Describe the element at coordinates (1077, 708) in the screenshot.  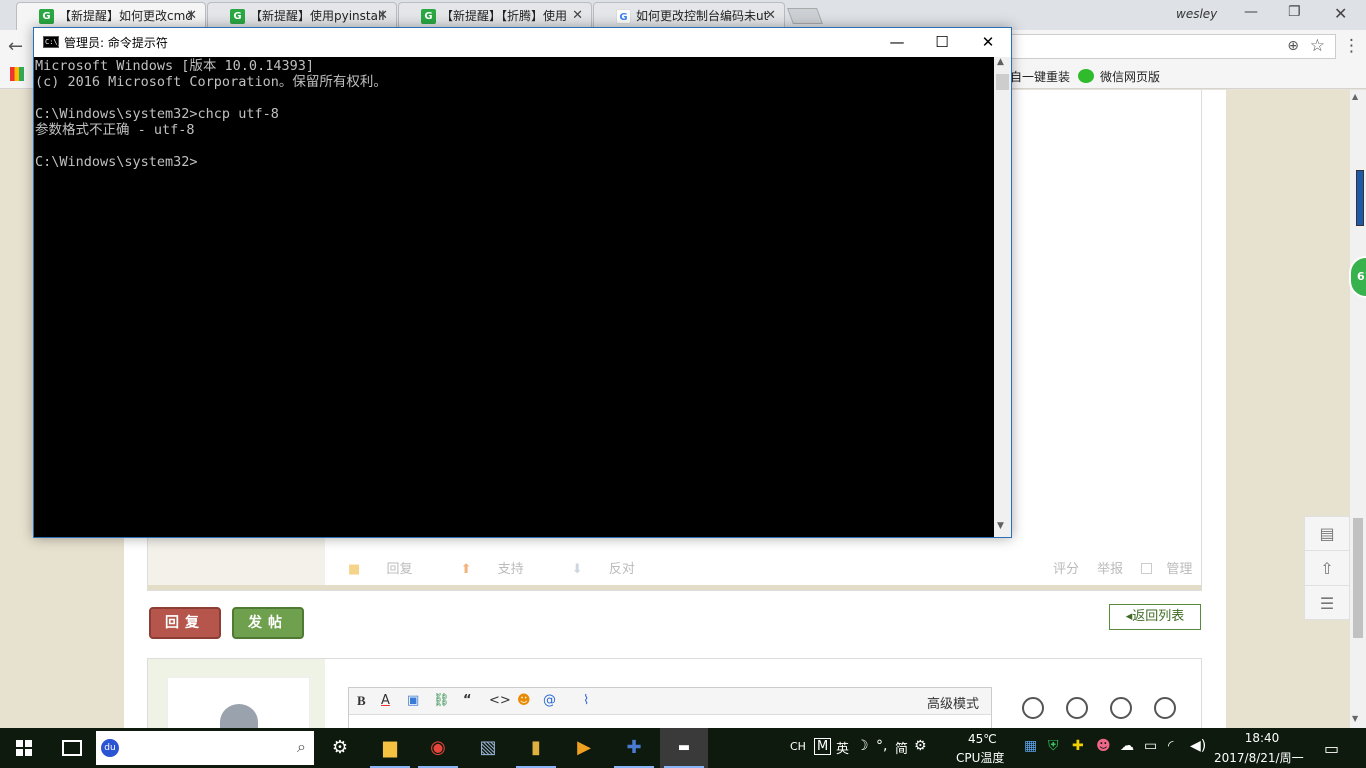
I see `emoji-face-2-icon` at that location.